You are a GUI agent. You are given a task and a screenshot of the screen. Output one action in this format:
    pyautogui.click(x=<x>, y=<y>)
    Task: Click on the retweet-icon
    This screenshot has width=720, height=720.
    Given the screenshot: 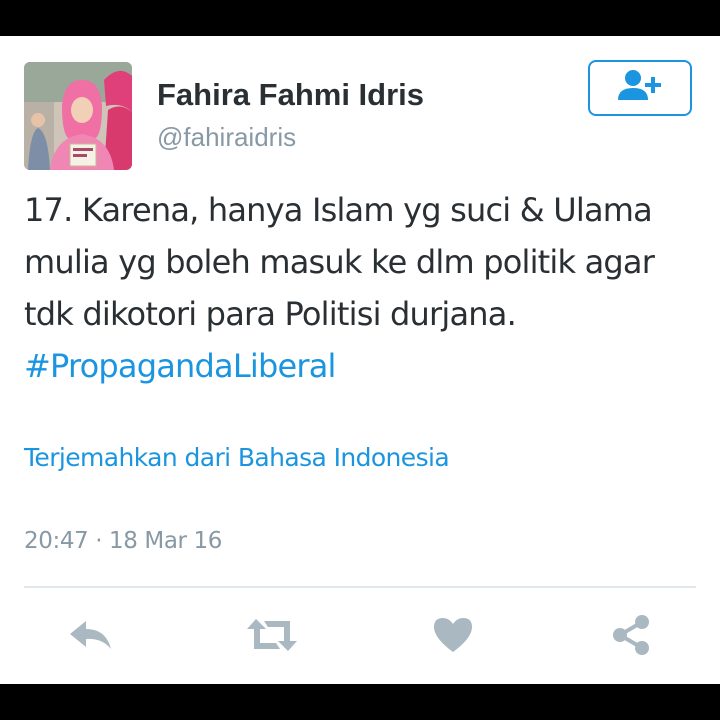 What is the action you would take?
    pyautogui.click(x=272, y=637)
    